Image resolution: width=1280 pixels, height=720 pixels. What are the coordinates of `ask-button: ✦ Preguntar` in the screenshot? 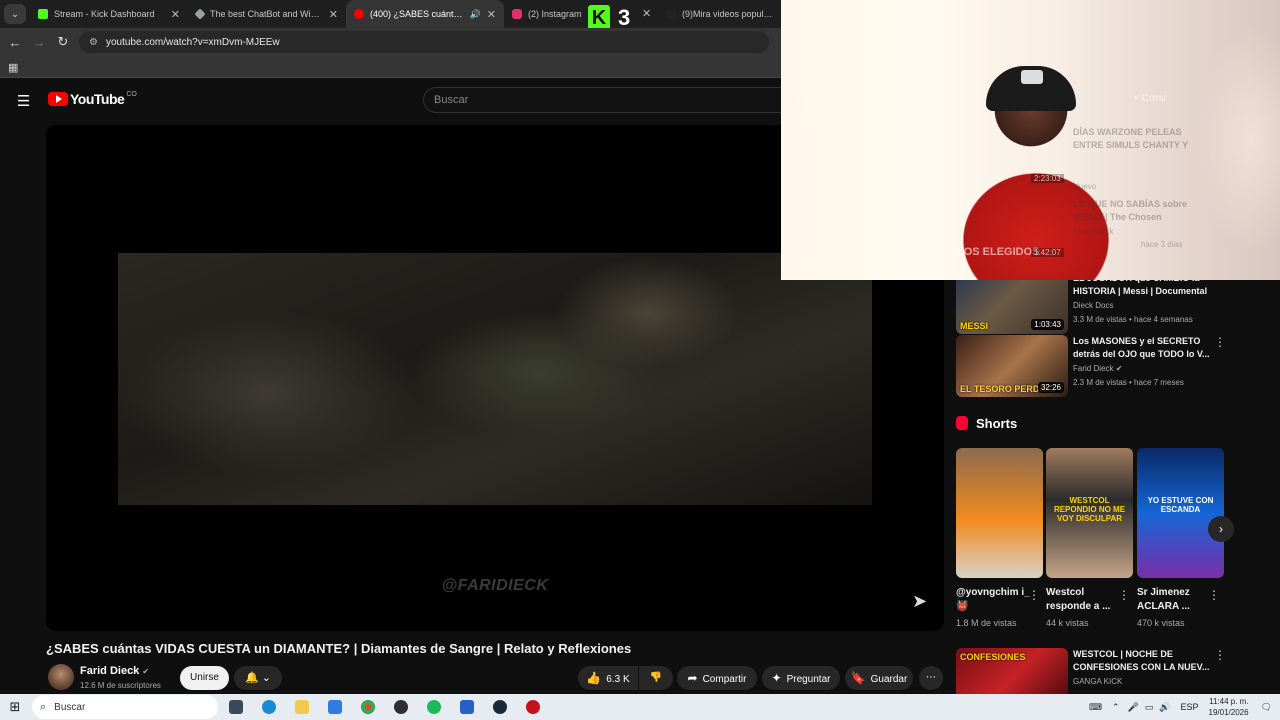 It's located at (801, 678).